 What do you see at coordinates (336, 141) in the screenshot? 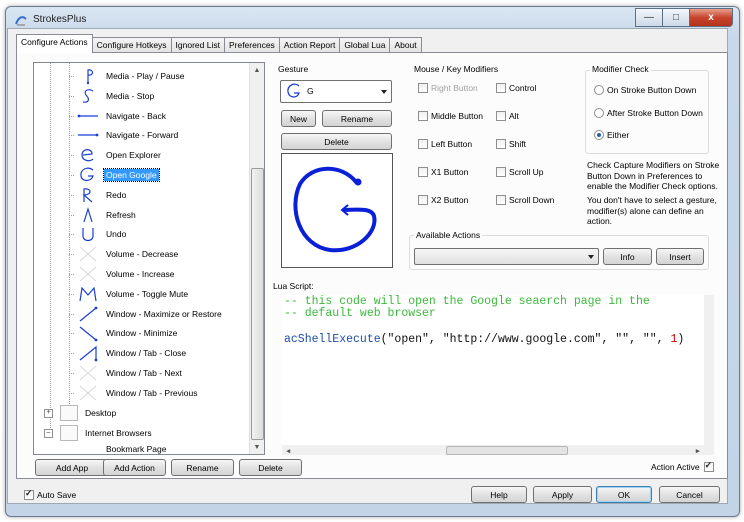
I see `delete-gesture-button: Delete` at bounding box center [336, 141].